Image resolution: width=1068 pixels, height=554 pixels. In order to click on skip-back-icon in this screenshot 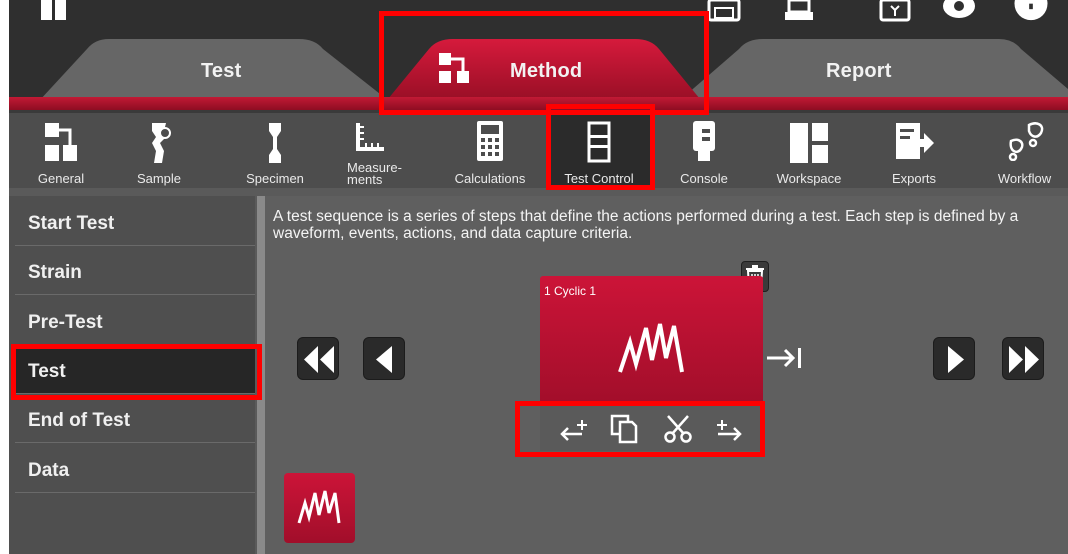, I will do `click(319, 359)`.